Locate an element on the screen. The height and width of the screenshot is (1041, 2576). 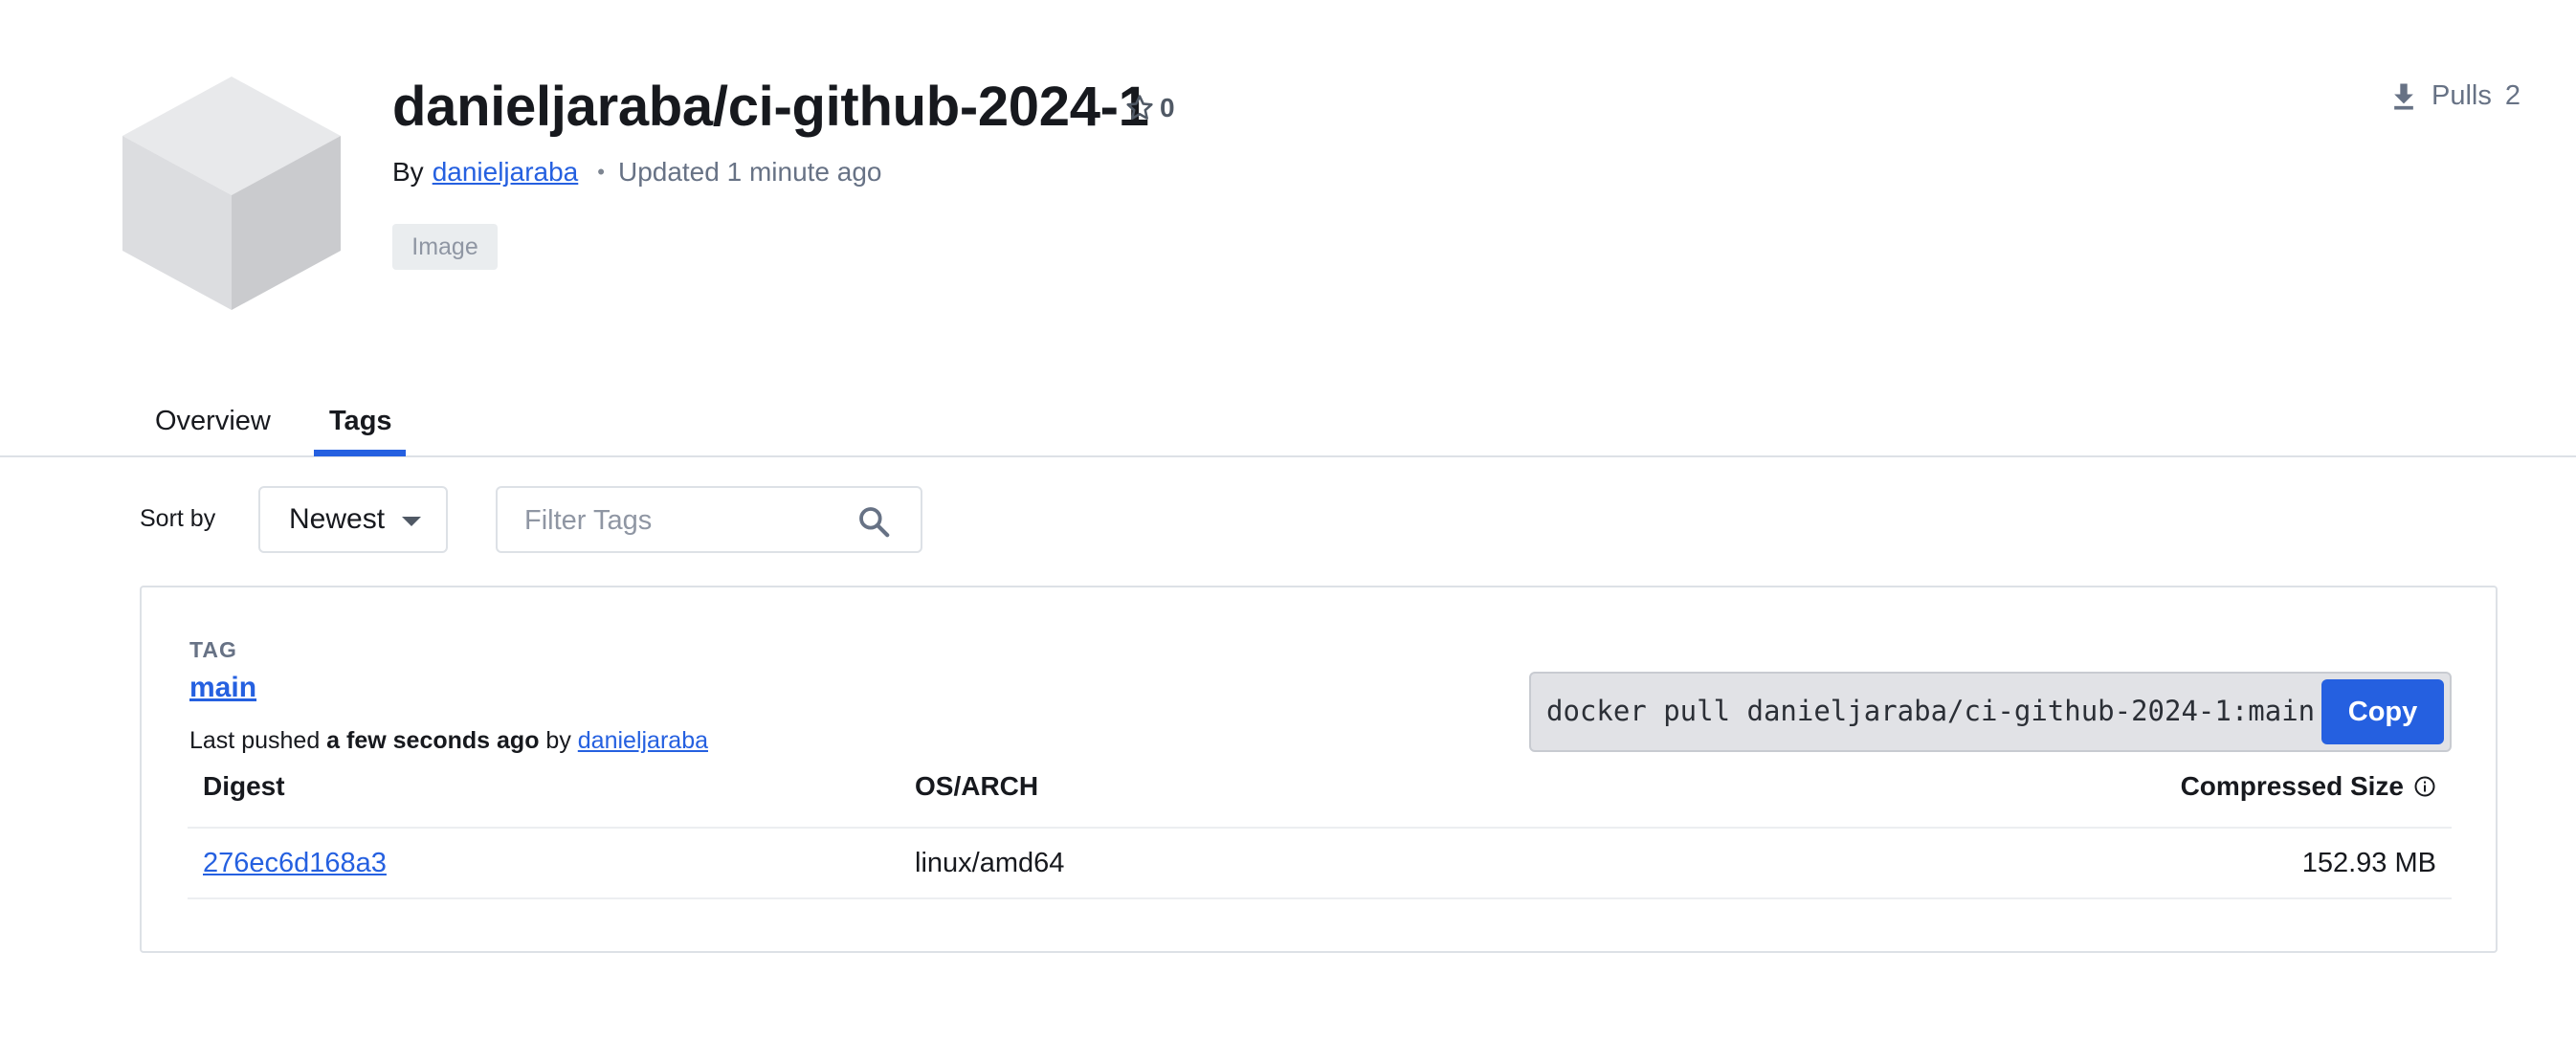
size-cell: 152.93 MB is located at coordinates (2368, 863).